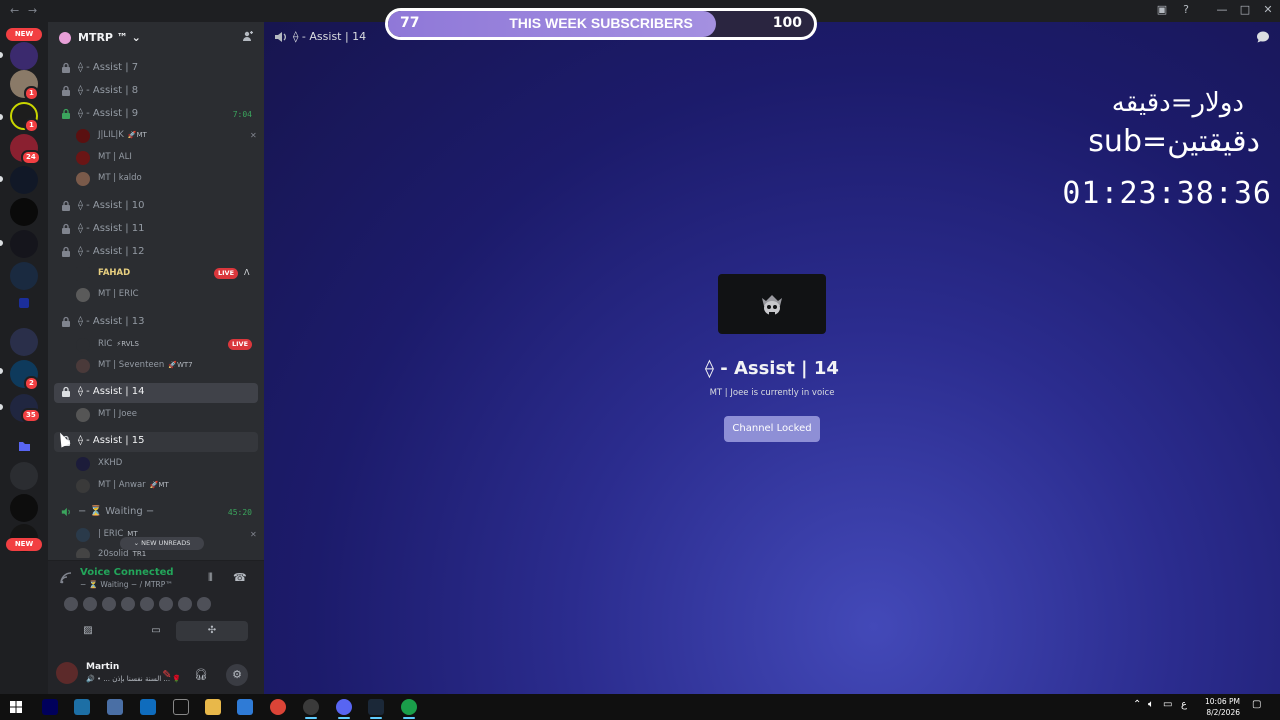  I want to click on disconnect-icon: ☎, so click(240, 577).